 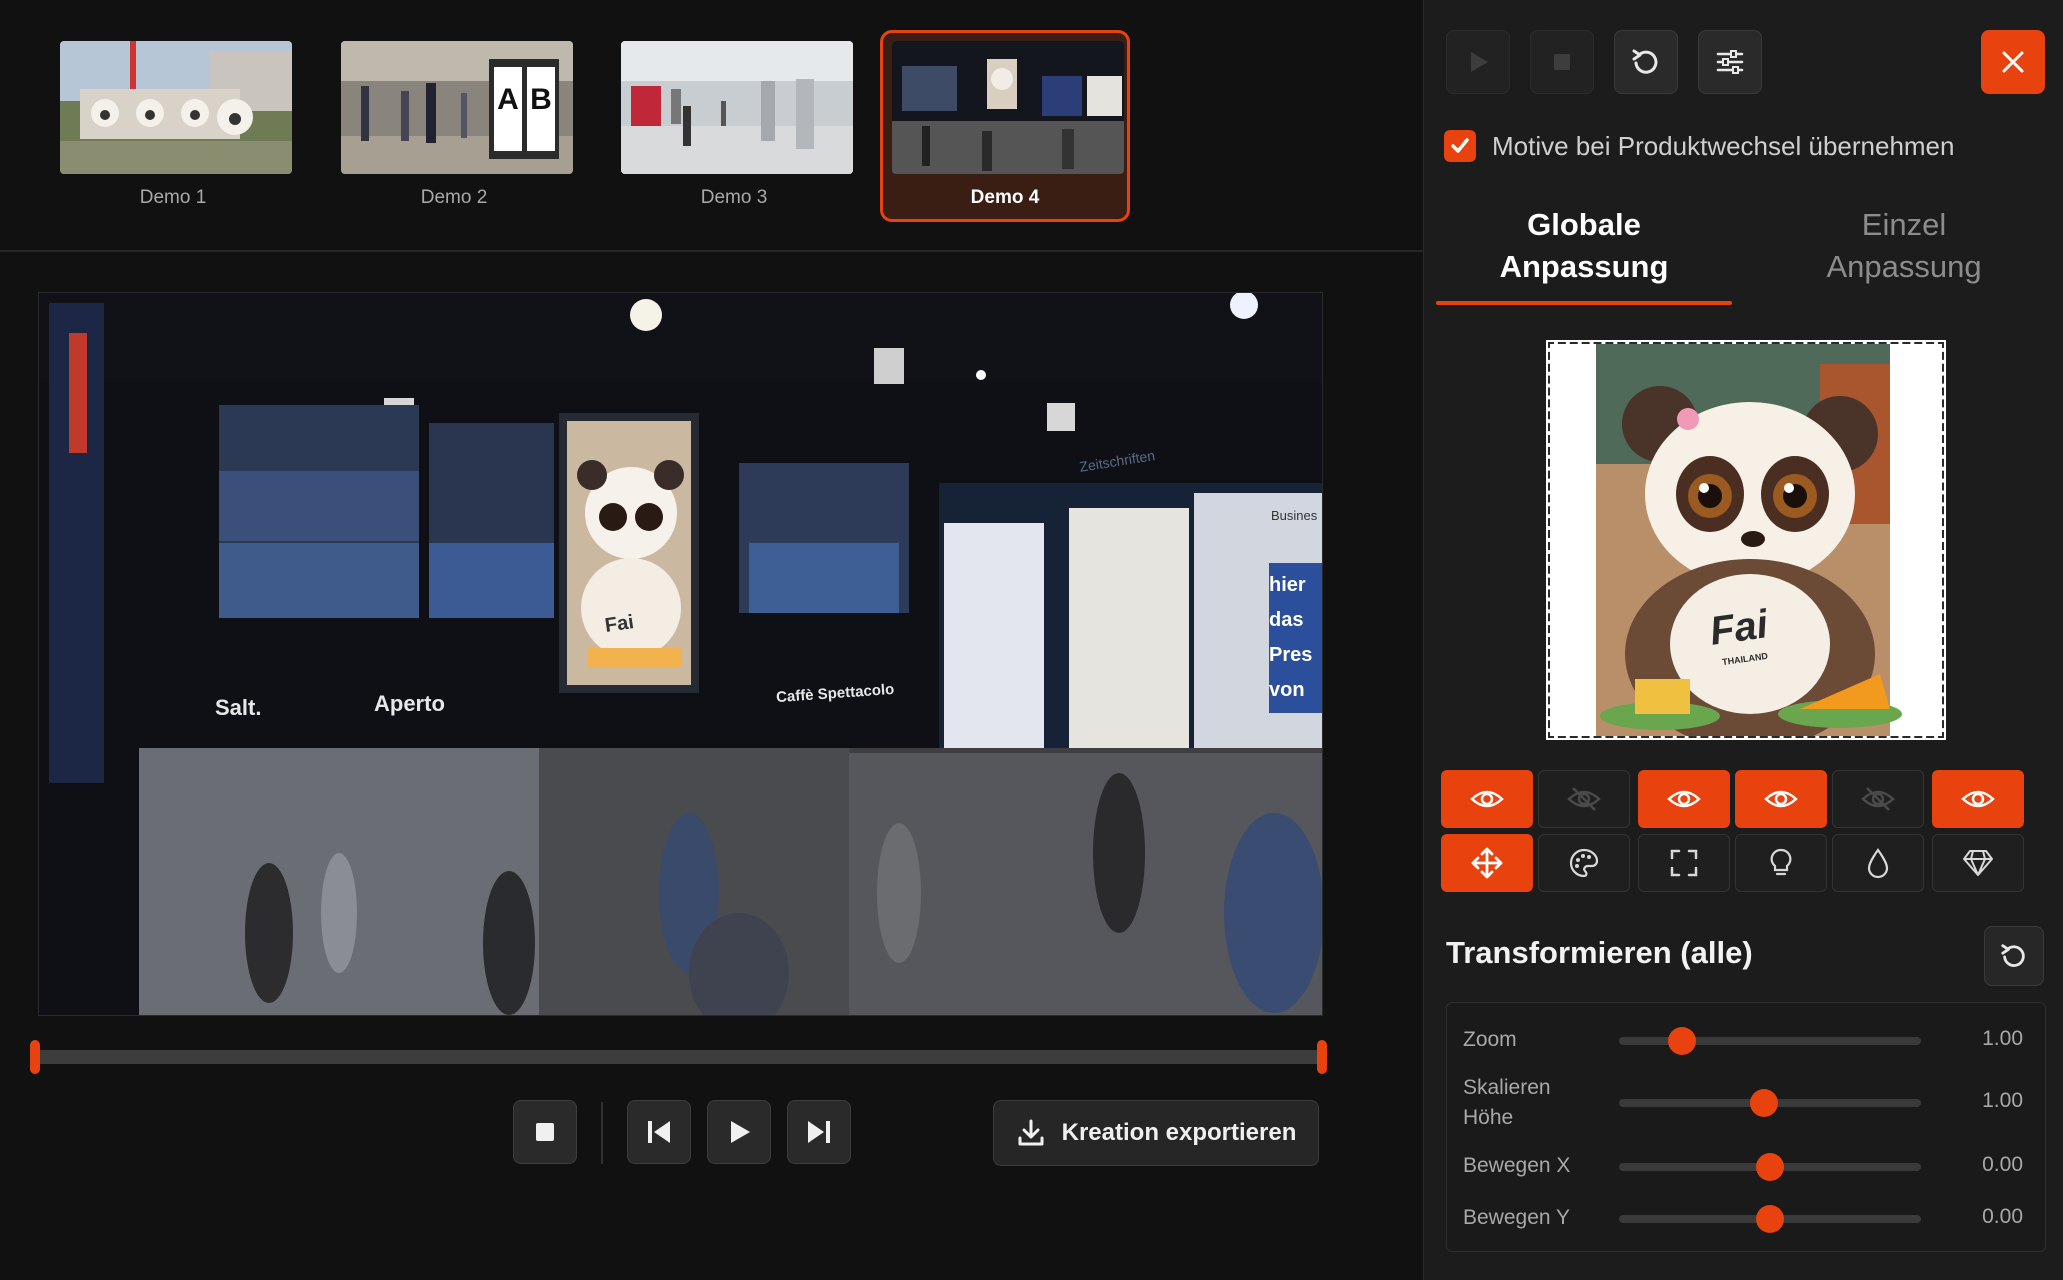 I want to click on tool-fit-frame, so click(x=1684, y=863).